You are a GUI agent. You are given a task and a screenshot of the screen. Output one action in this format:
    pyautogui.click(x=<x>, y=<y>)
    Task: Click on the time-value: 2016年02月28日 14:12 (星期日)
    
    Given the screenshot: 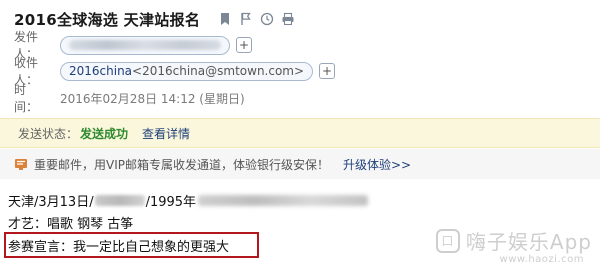 What is the action you would take?
    pyautogui.click(x=152, y=98)
    